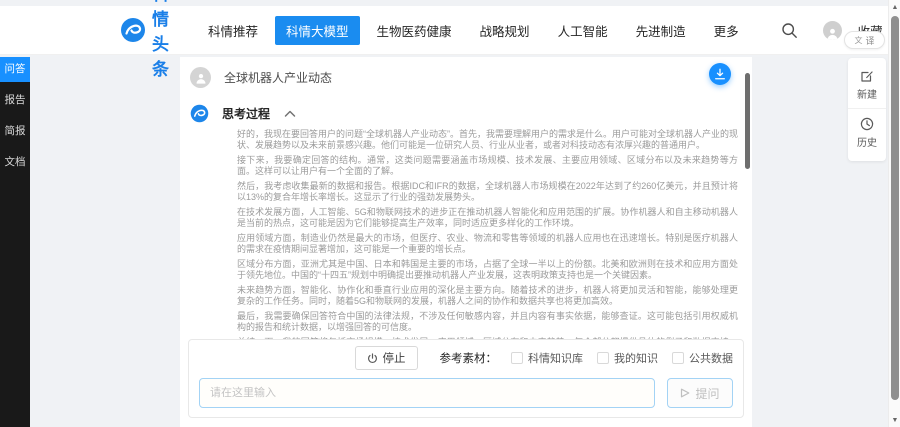 The height and width of the screenshot is (427, 900). Describe the element at coordinates (372, 357) in the screenshot. I see `power-icon` at that location.